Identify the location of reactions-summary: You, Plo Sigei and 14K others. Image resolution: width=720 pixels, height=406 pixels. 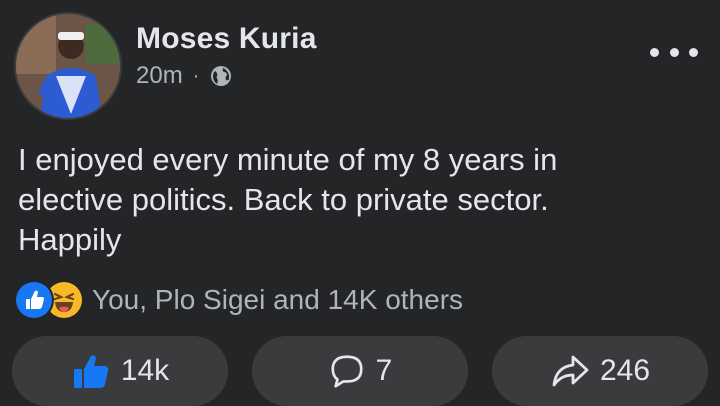
(239, 300).